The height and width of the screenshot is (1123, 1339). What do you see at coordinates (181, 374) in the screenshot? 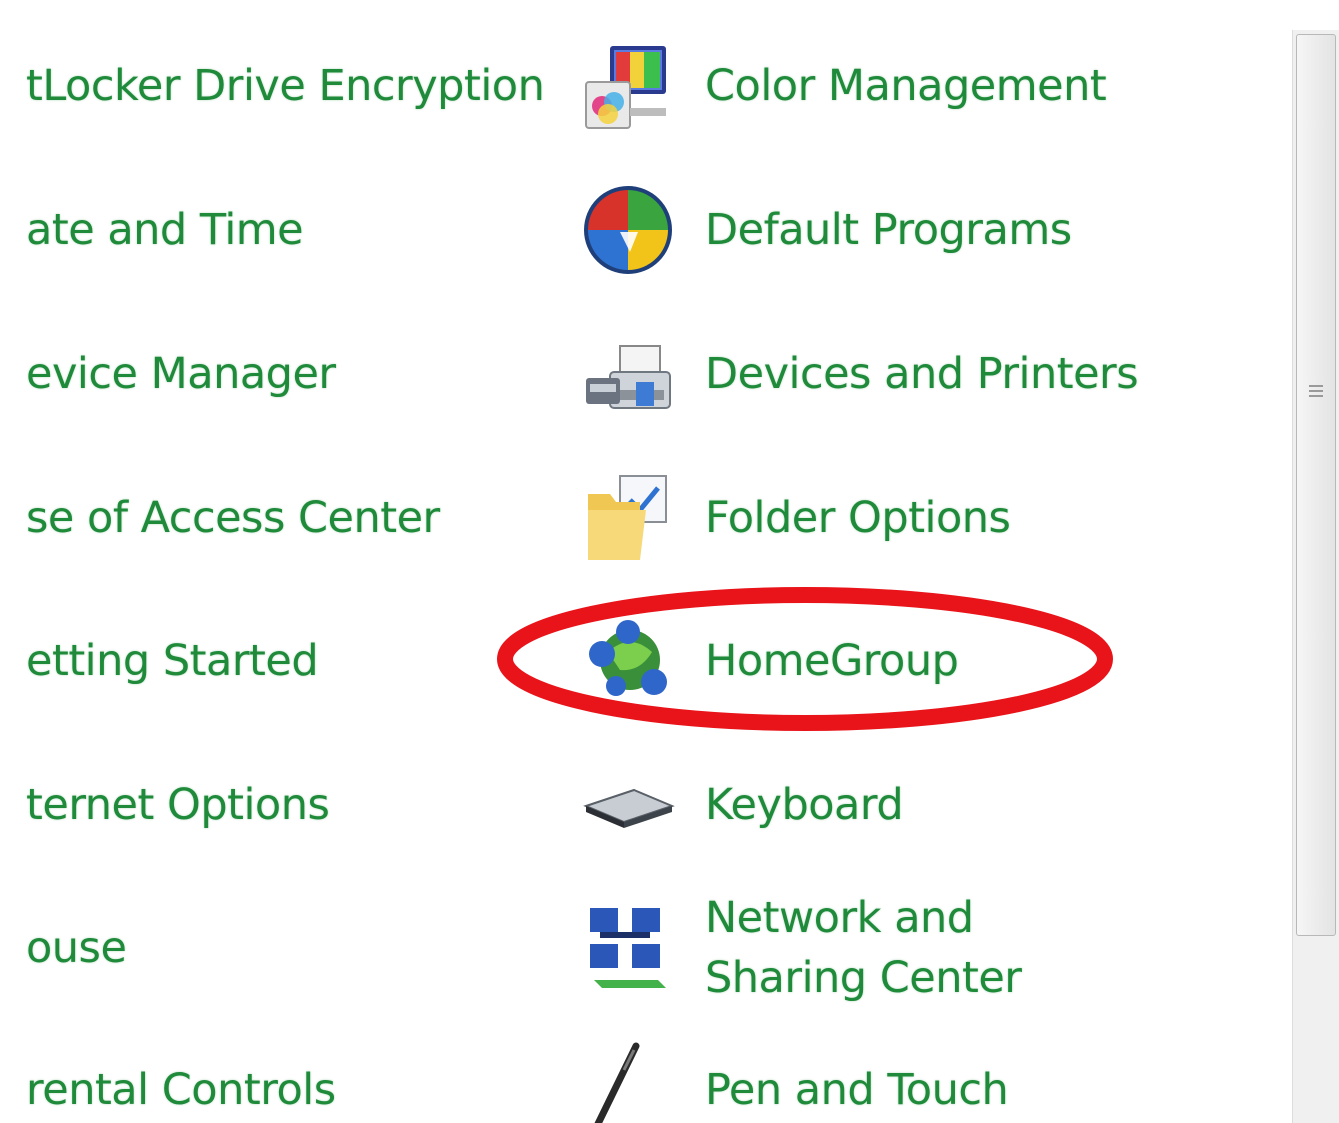
I see `left-item-device-manager: evice Manager` at bounding box center [181, 374].